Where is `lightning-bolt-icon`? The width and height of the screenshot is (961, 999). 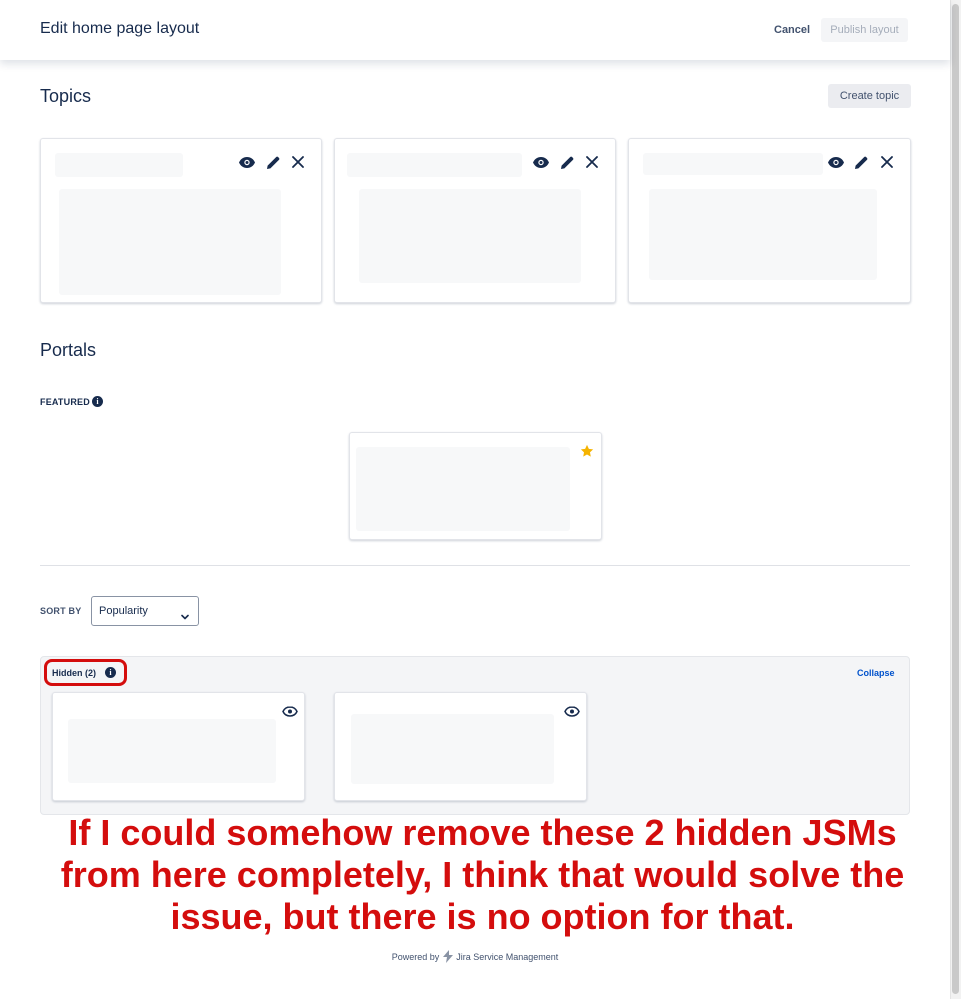 lightning-bolt-icon is located at coordinates (447, 956).